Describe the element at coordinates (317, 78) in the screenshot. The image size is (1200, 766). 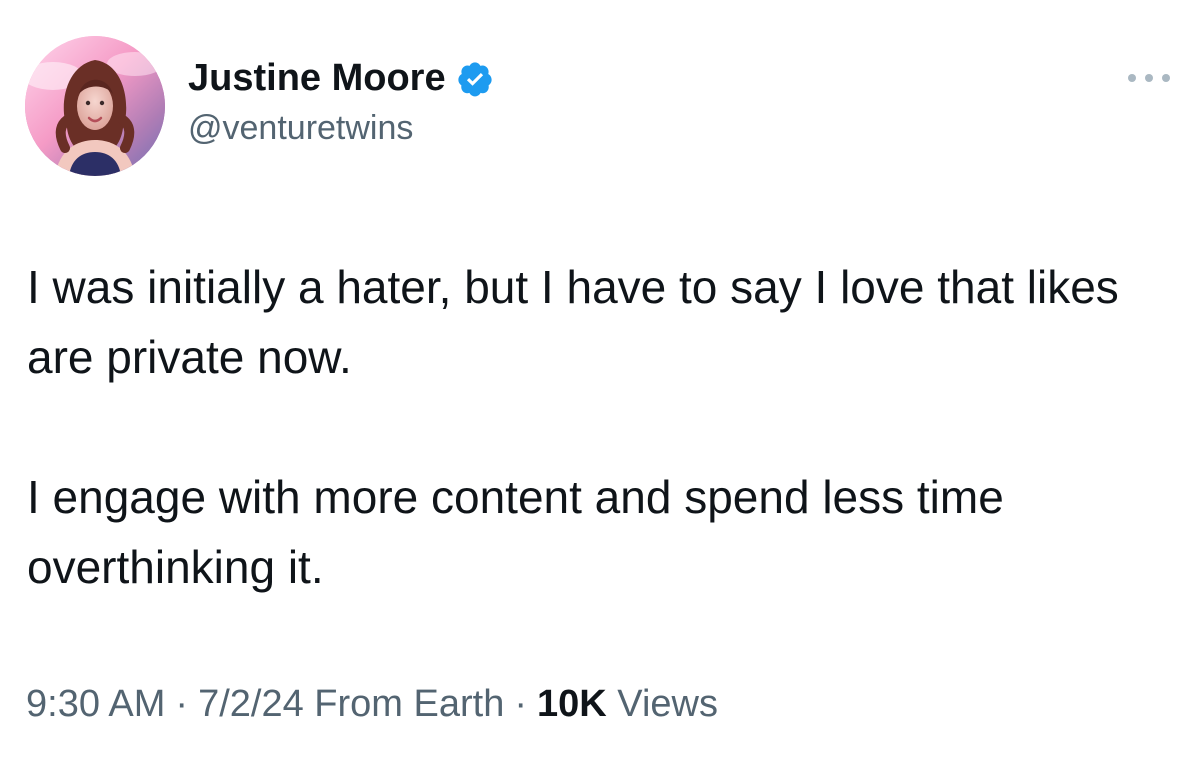
I see `author-display-name: Justine Moore` at that location.